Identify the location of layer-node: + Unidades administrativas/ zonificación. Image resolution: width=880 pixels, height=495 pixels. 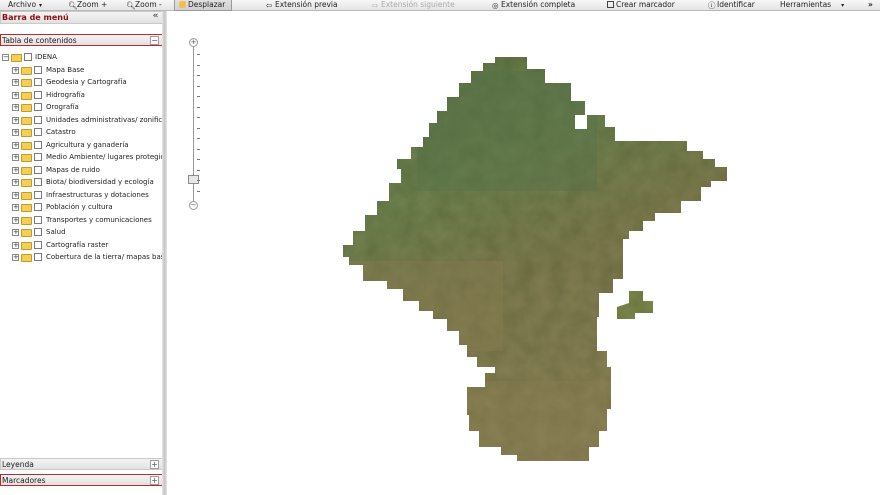
(81, 120).